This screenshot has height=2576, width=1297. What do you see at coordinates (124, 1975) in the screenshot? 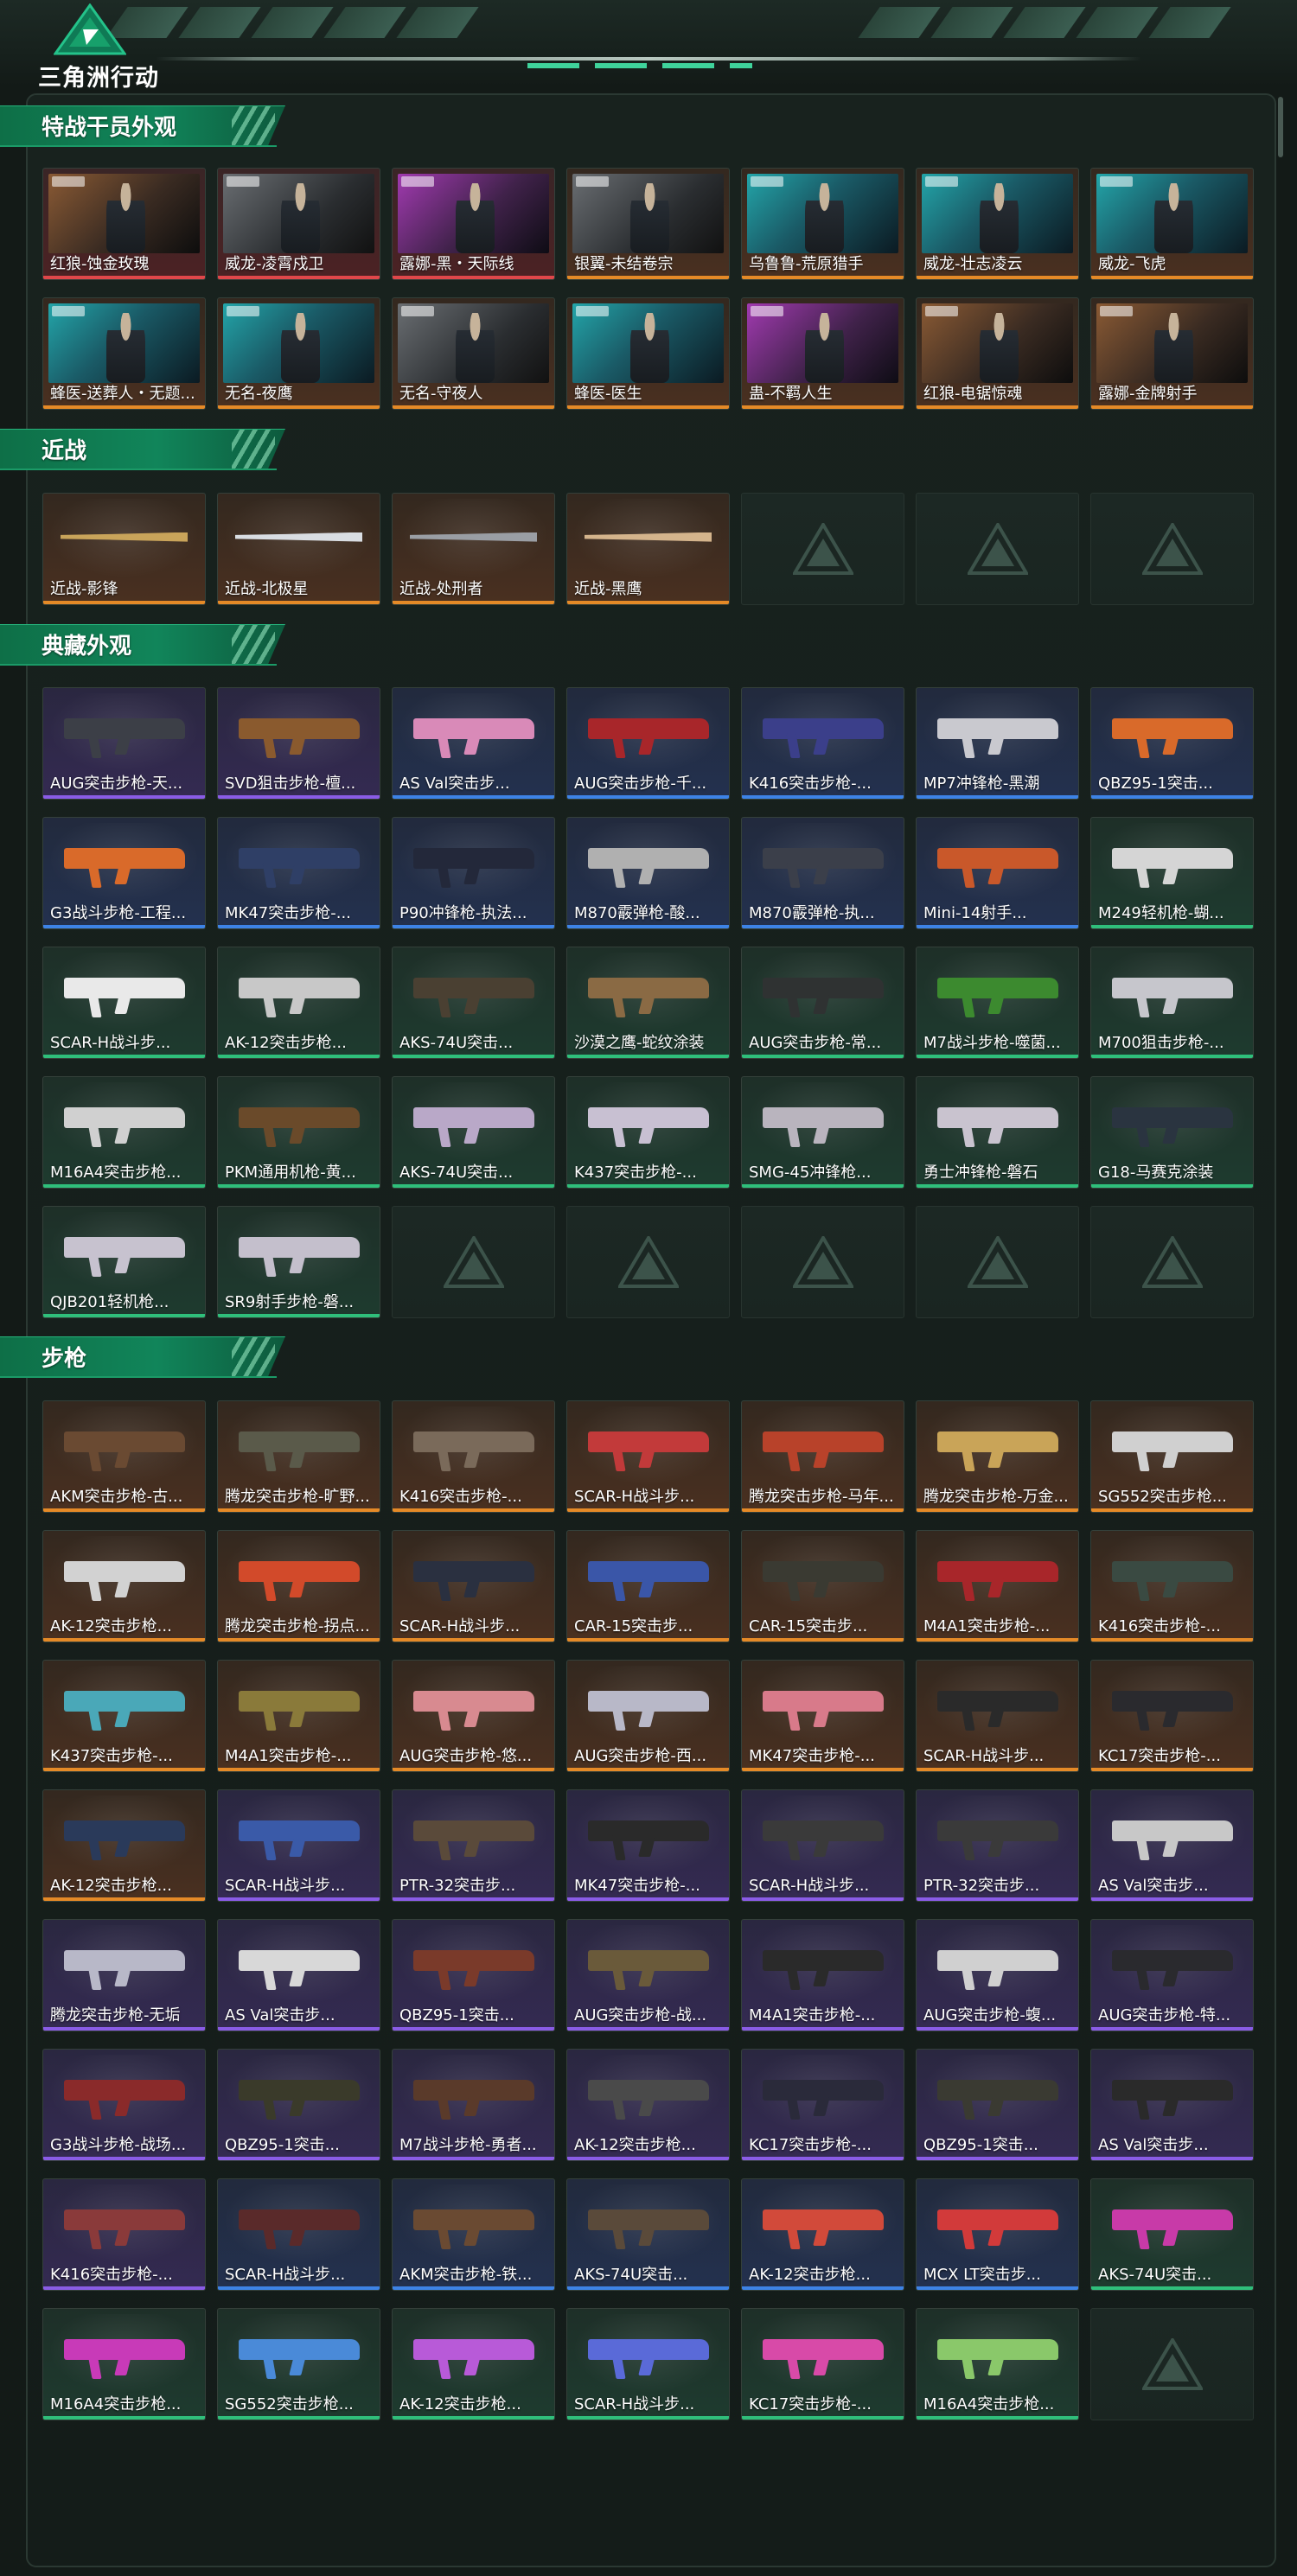
I see `skin-card: 腾龙突击步枪-无垢` at bounding box center [124, 1975].